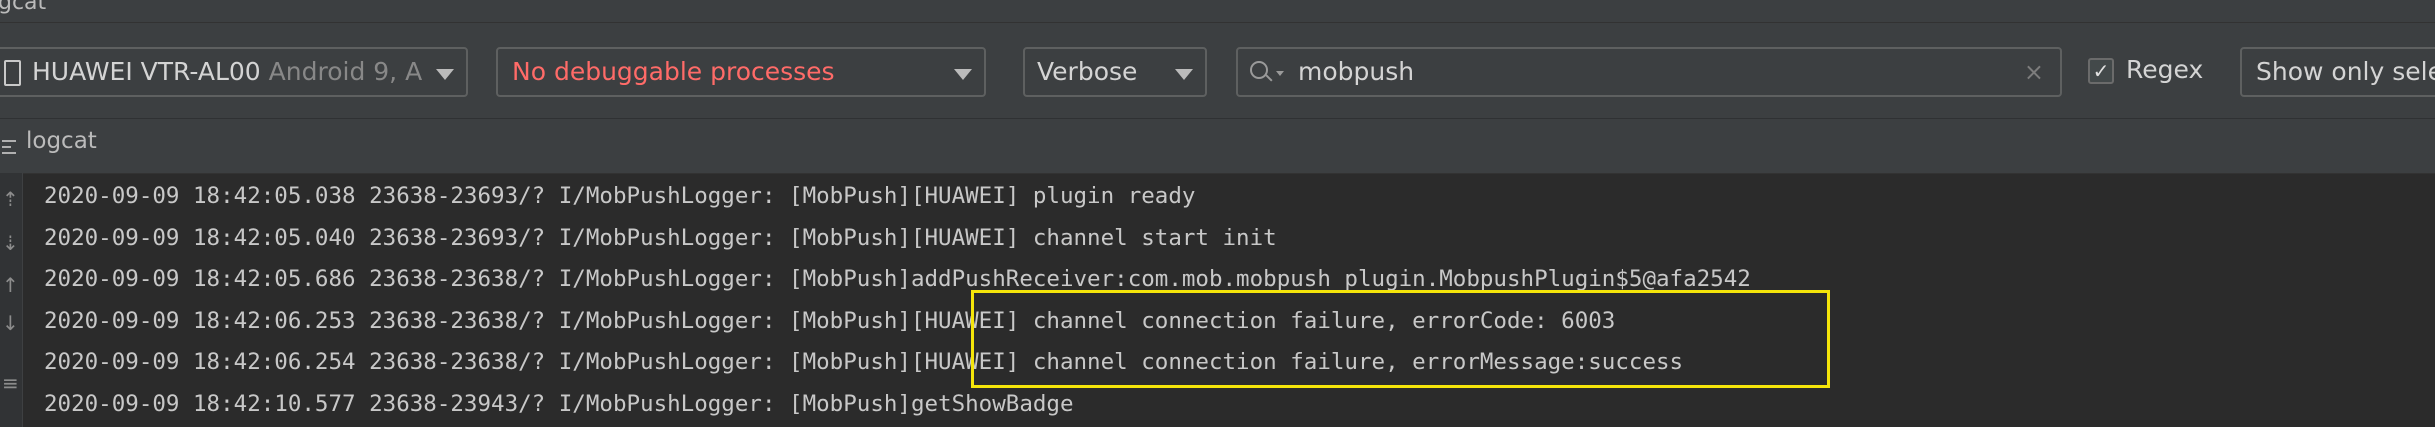  What do you see at coordinates (23, 7) in the screenshot?
I see `window-title: gcat` at bounding box center [23, 7].